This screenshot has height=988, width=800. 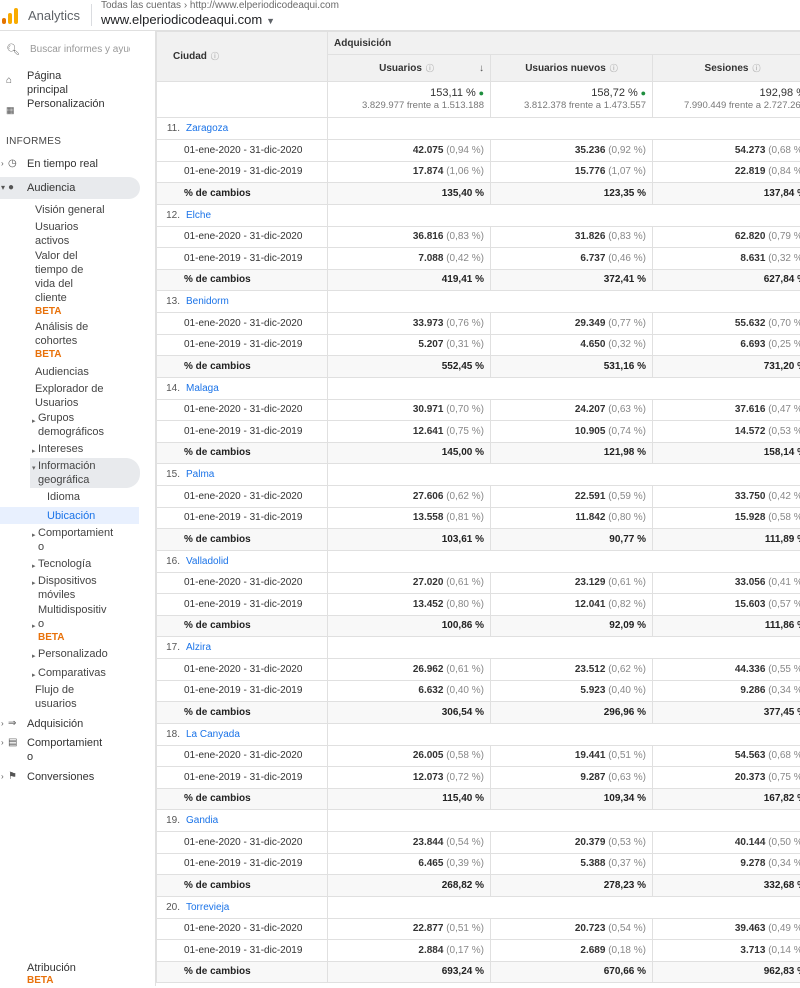 I want to click on table-row-city: 16.Valladolid, so click(x=478, y=561).